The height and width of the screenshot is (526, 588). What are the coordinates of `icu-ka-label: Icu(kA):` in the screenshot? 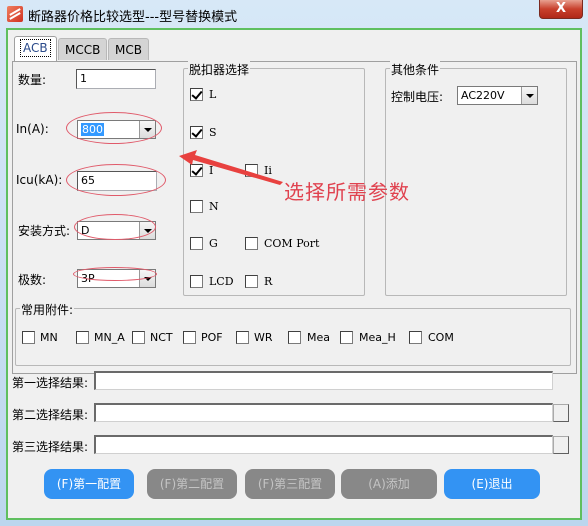 It's located at (39, 180).